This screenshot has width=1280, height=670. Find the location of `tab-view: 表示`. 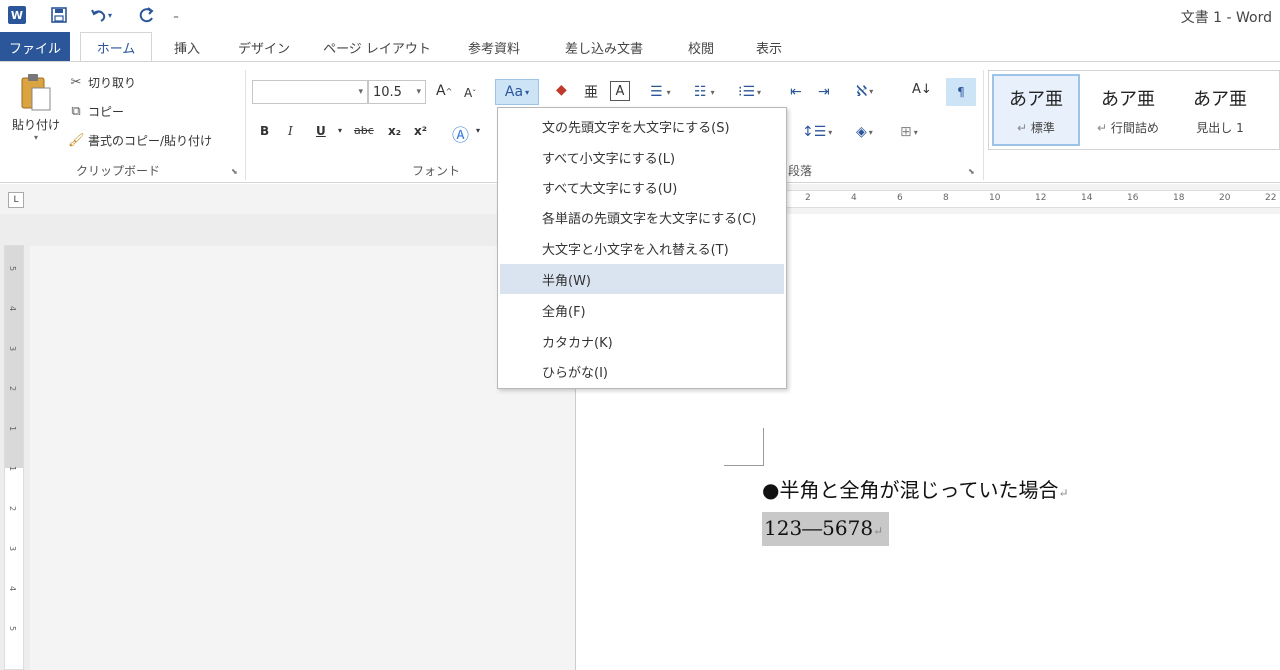

tab-view: 表示 is located at coordinates (769, 47).